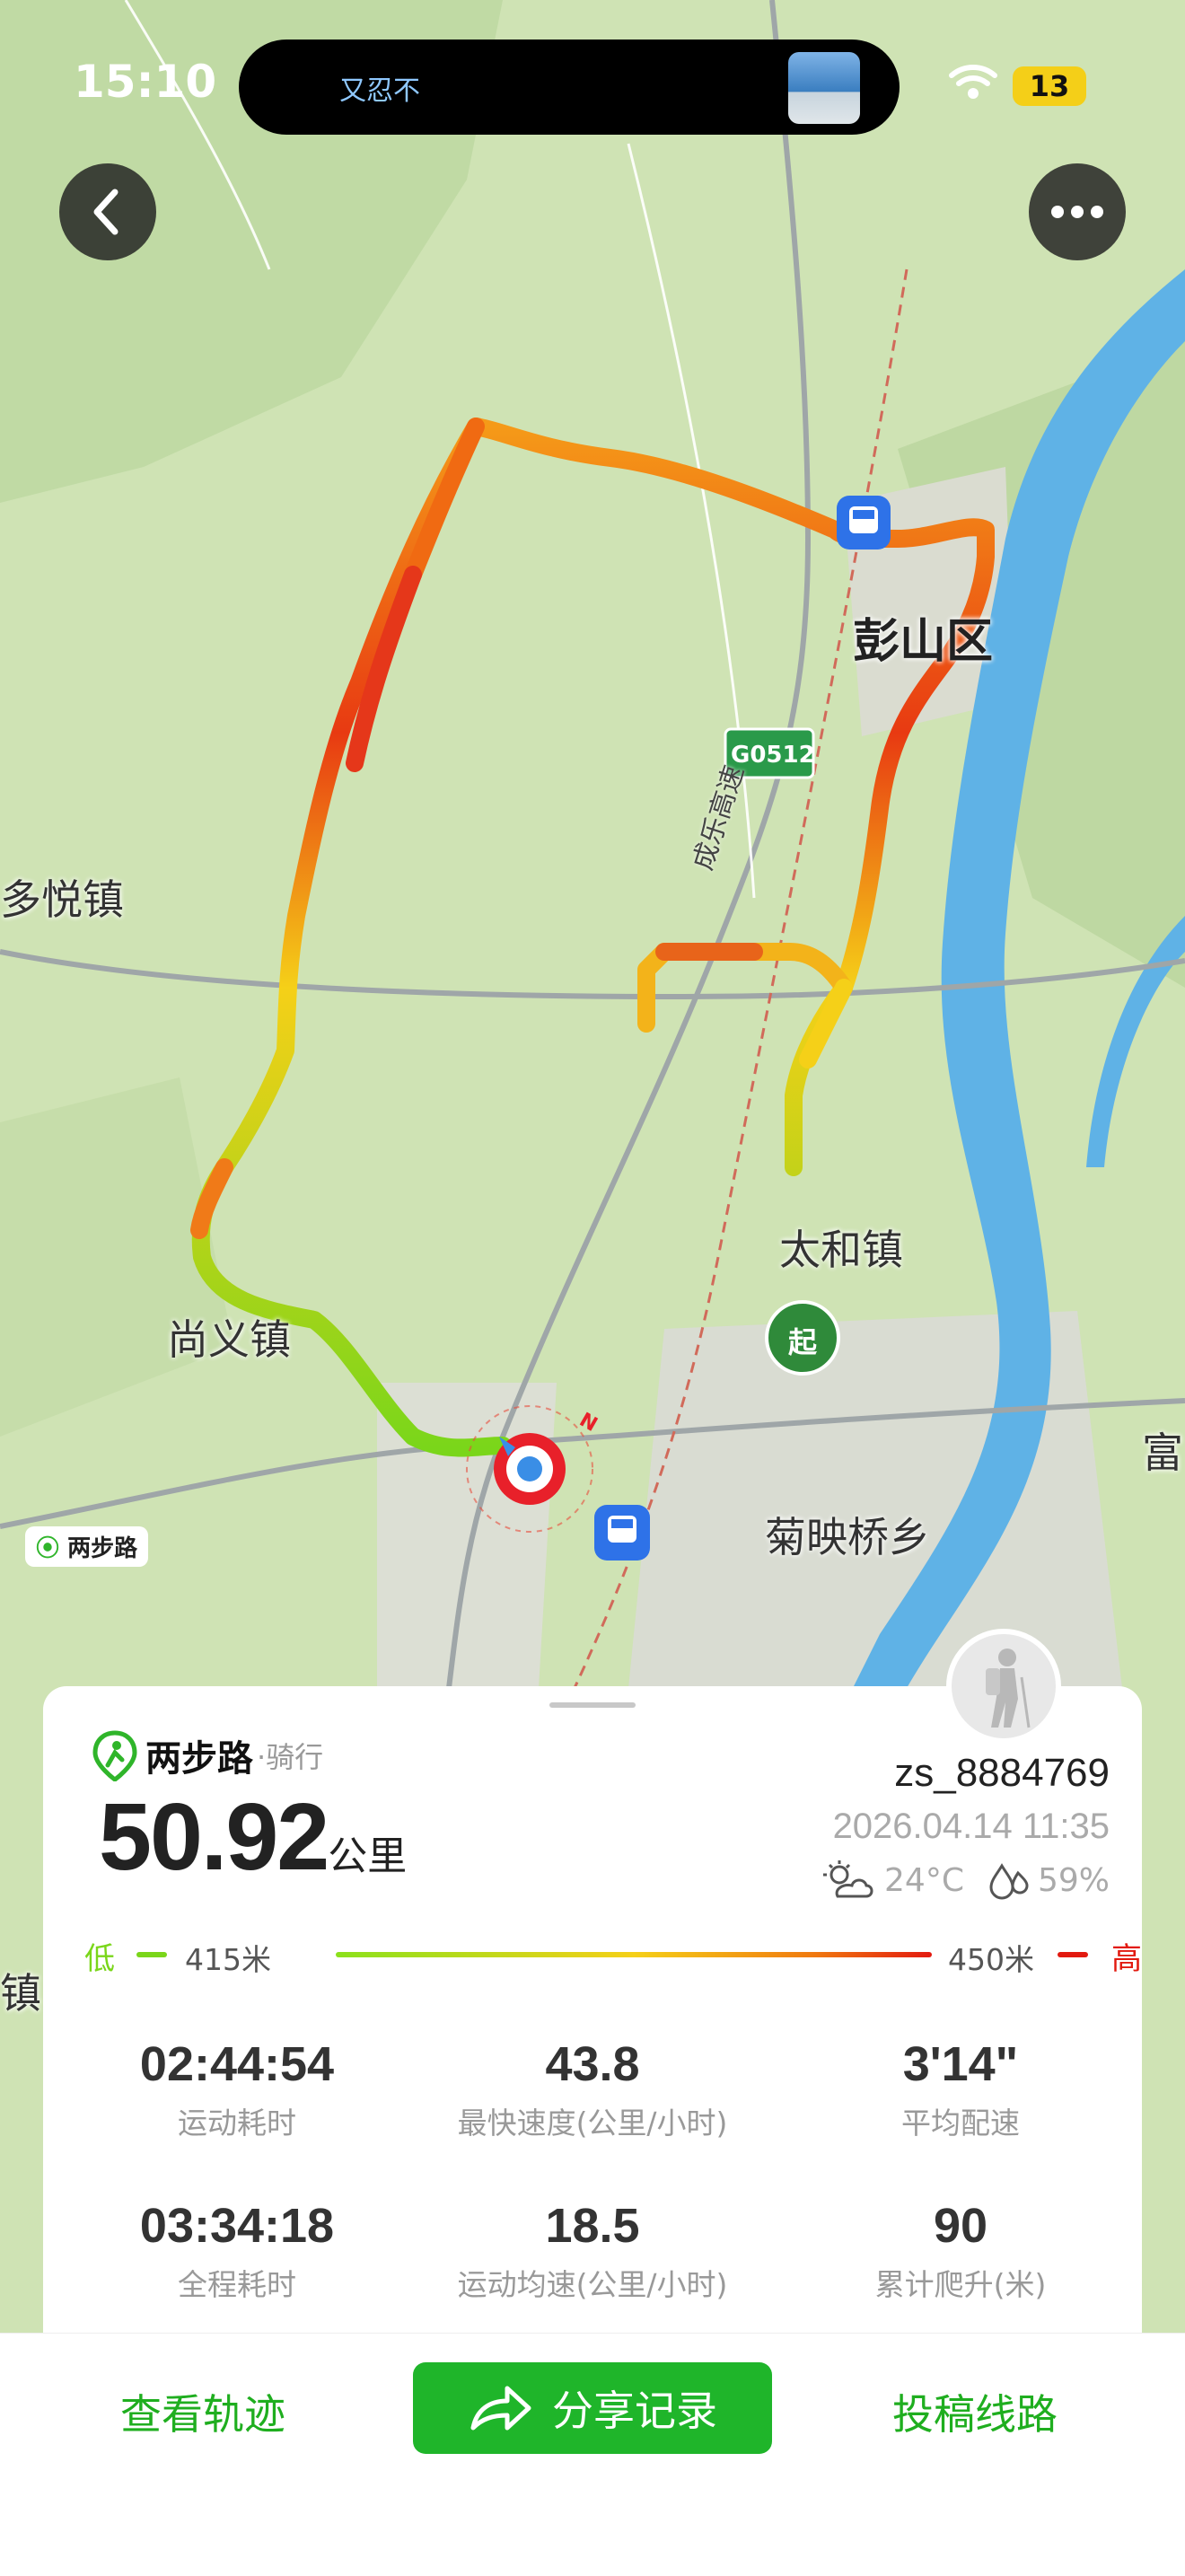 The height and width of the screenshot is (2576, 1185). What do you see at coordinates (847, 1537) in the screenshot?
I see `map-label-juying: 菊映桥乡` at bounding box center [847, 1537].